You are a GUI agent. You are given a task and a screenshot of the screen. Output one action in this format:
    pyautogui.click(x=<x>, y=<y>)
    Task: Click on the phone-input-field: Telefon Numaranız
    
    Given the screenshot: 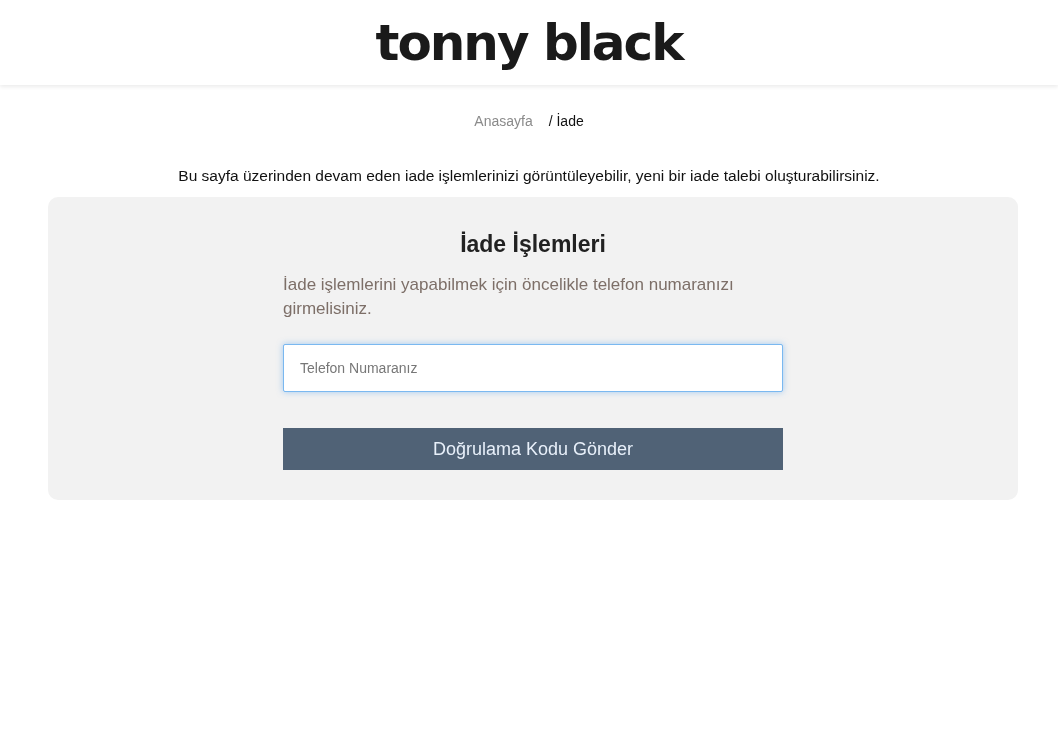 What is the action you would take?
    pyautogui.click(x=533, y=368)
    